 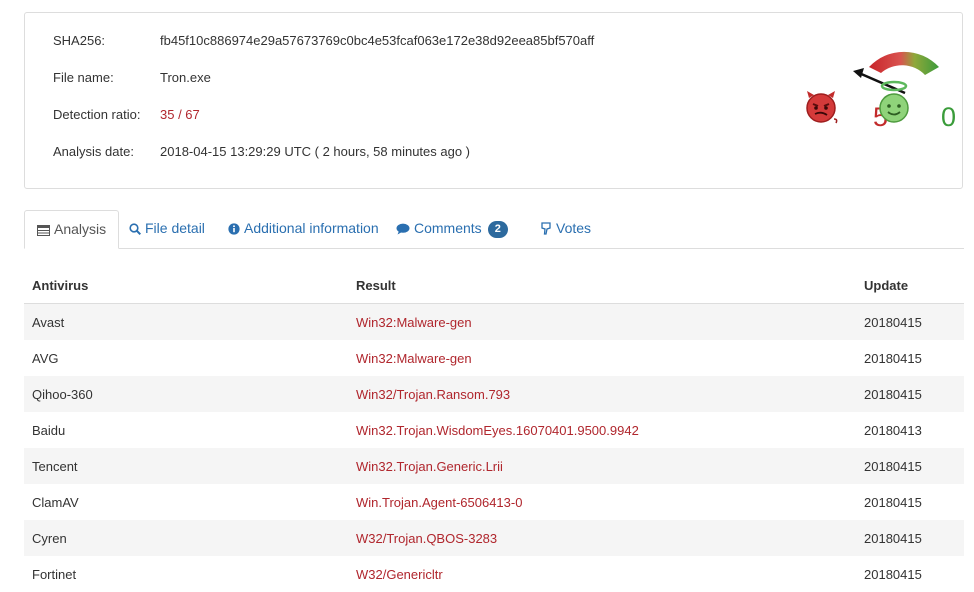 What do you see at coordinates (45, 358) in the screenshot?
I see `antivirus-name: AVG` at bounding box center [45, 358].